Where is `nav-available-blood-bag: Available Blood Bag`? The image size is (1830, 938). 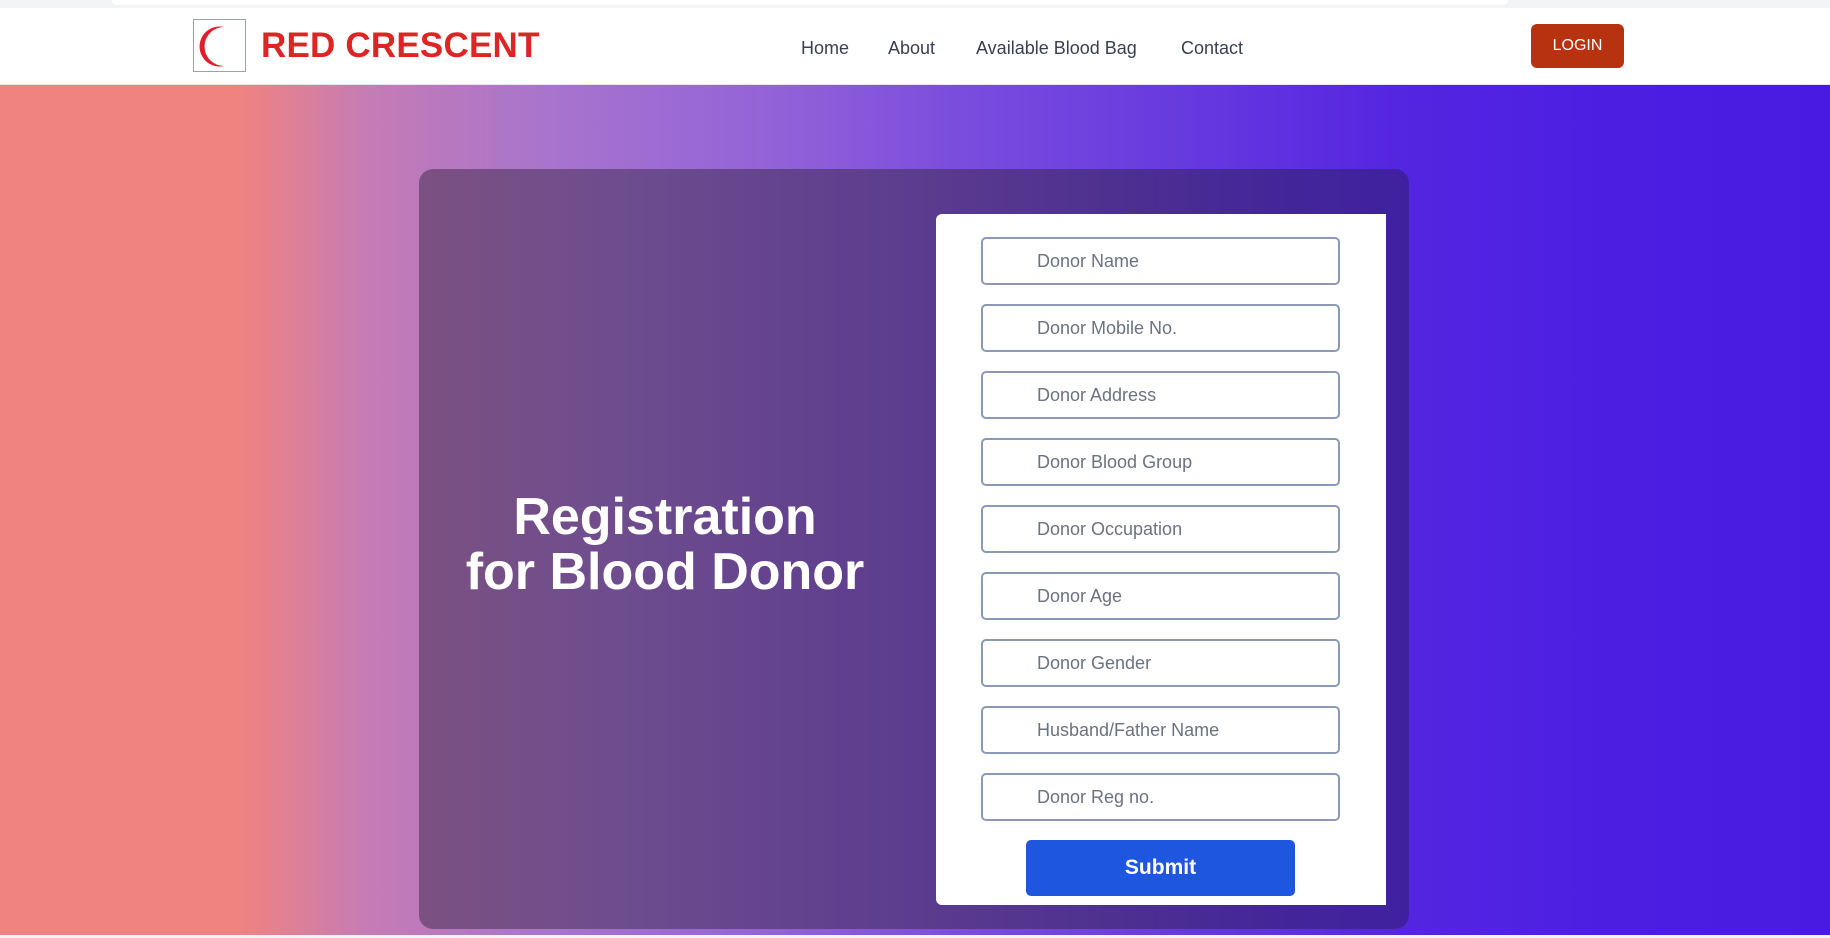 nav-available-blood-bag: Available Blood Bag is located at coordinates (1056, 48).